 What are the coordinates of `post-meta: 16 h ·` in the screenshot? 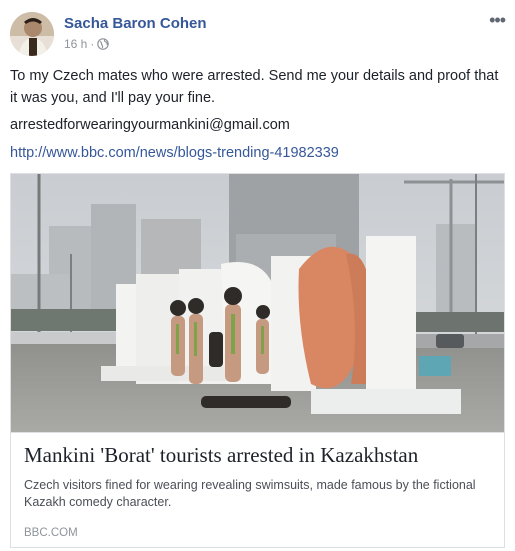 It's located at (87, 44).